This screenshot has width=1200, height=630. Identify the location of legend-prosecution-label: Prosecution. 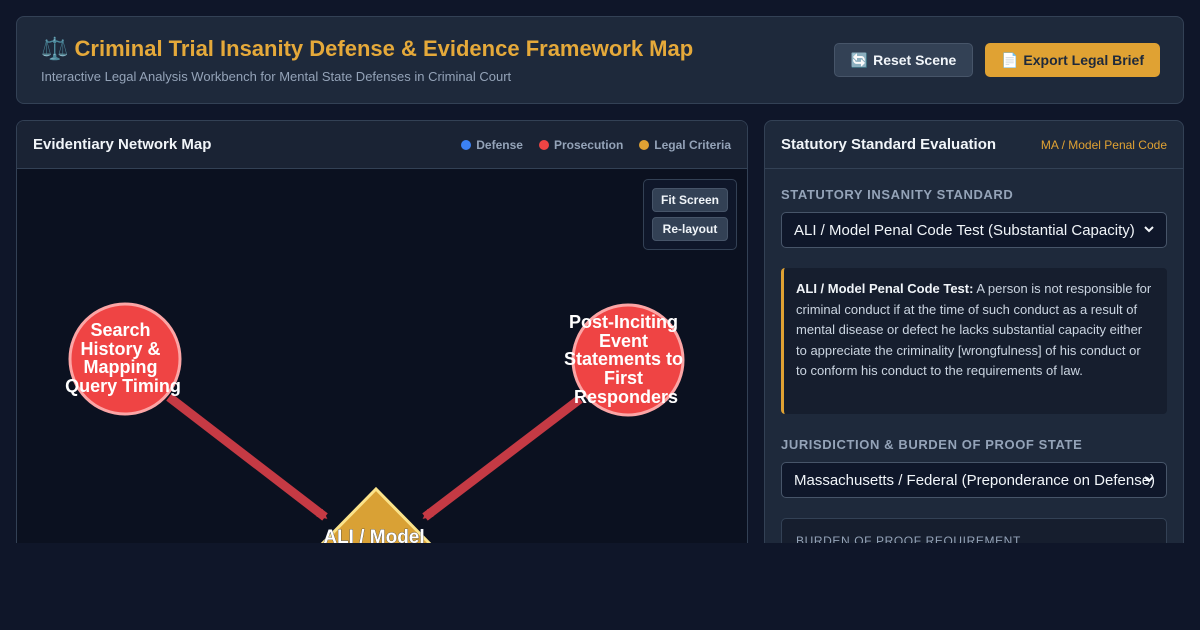
(588, 145).